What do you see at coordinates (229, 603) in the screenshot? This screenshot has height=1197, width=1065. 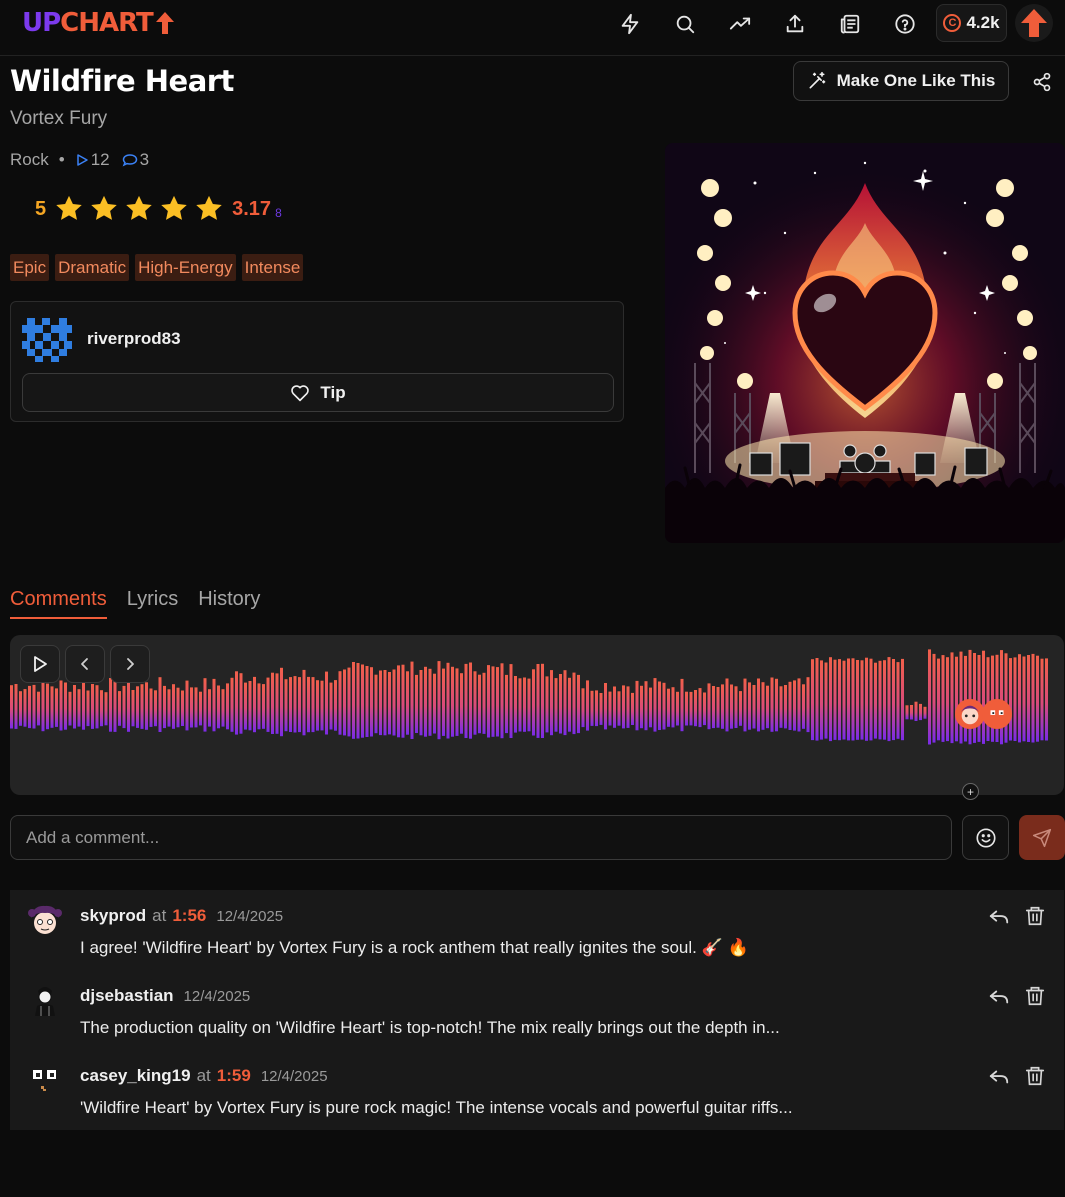 I see `tab-history: History` at bounding box center [229, 603].